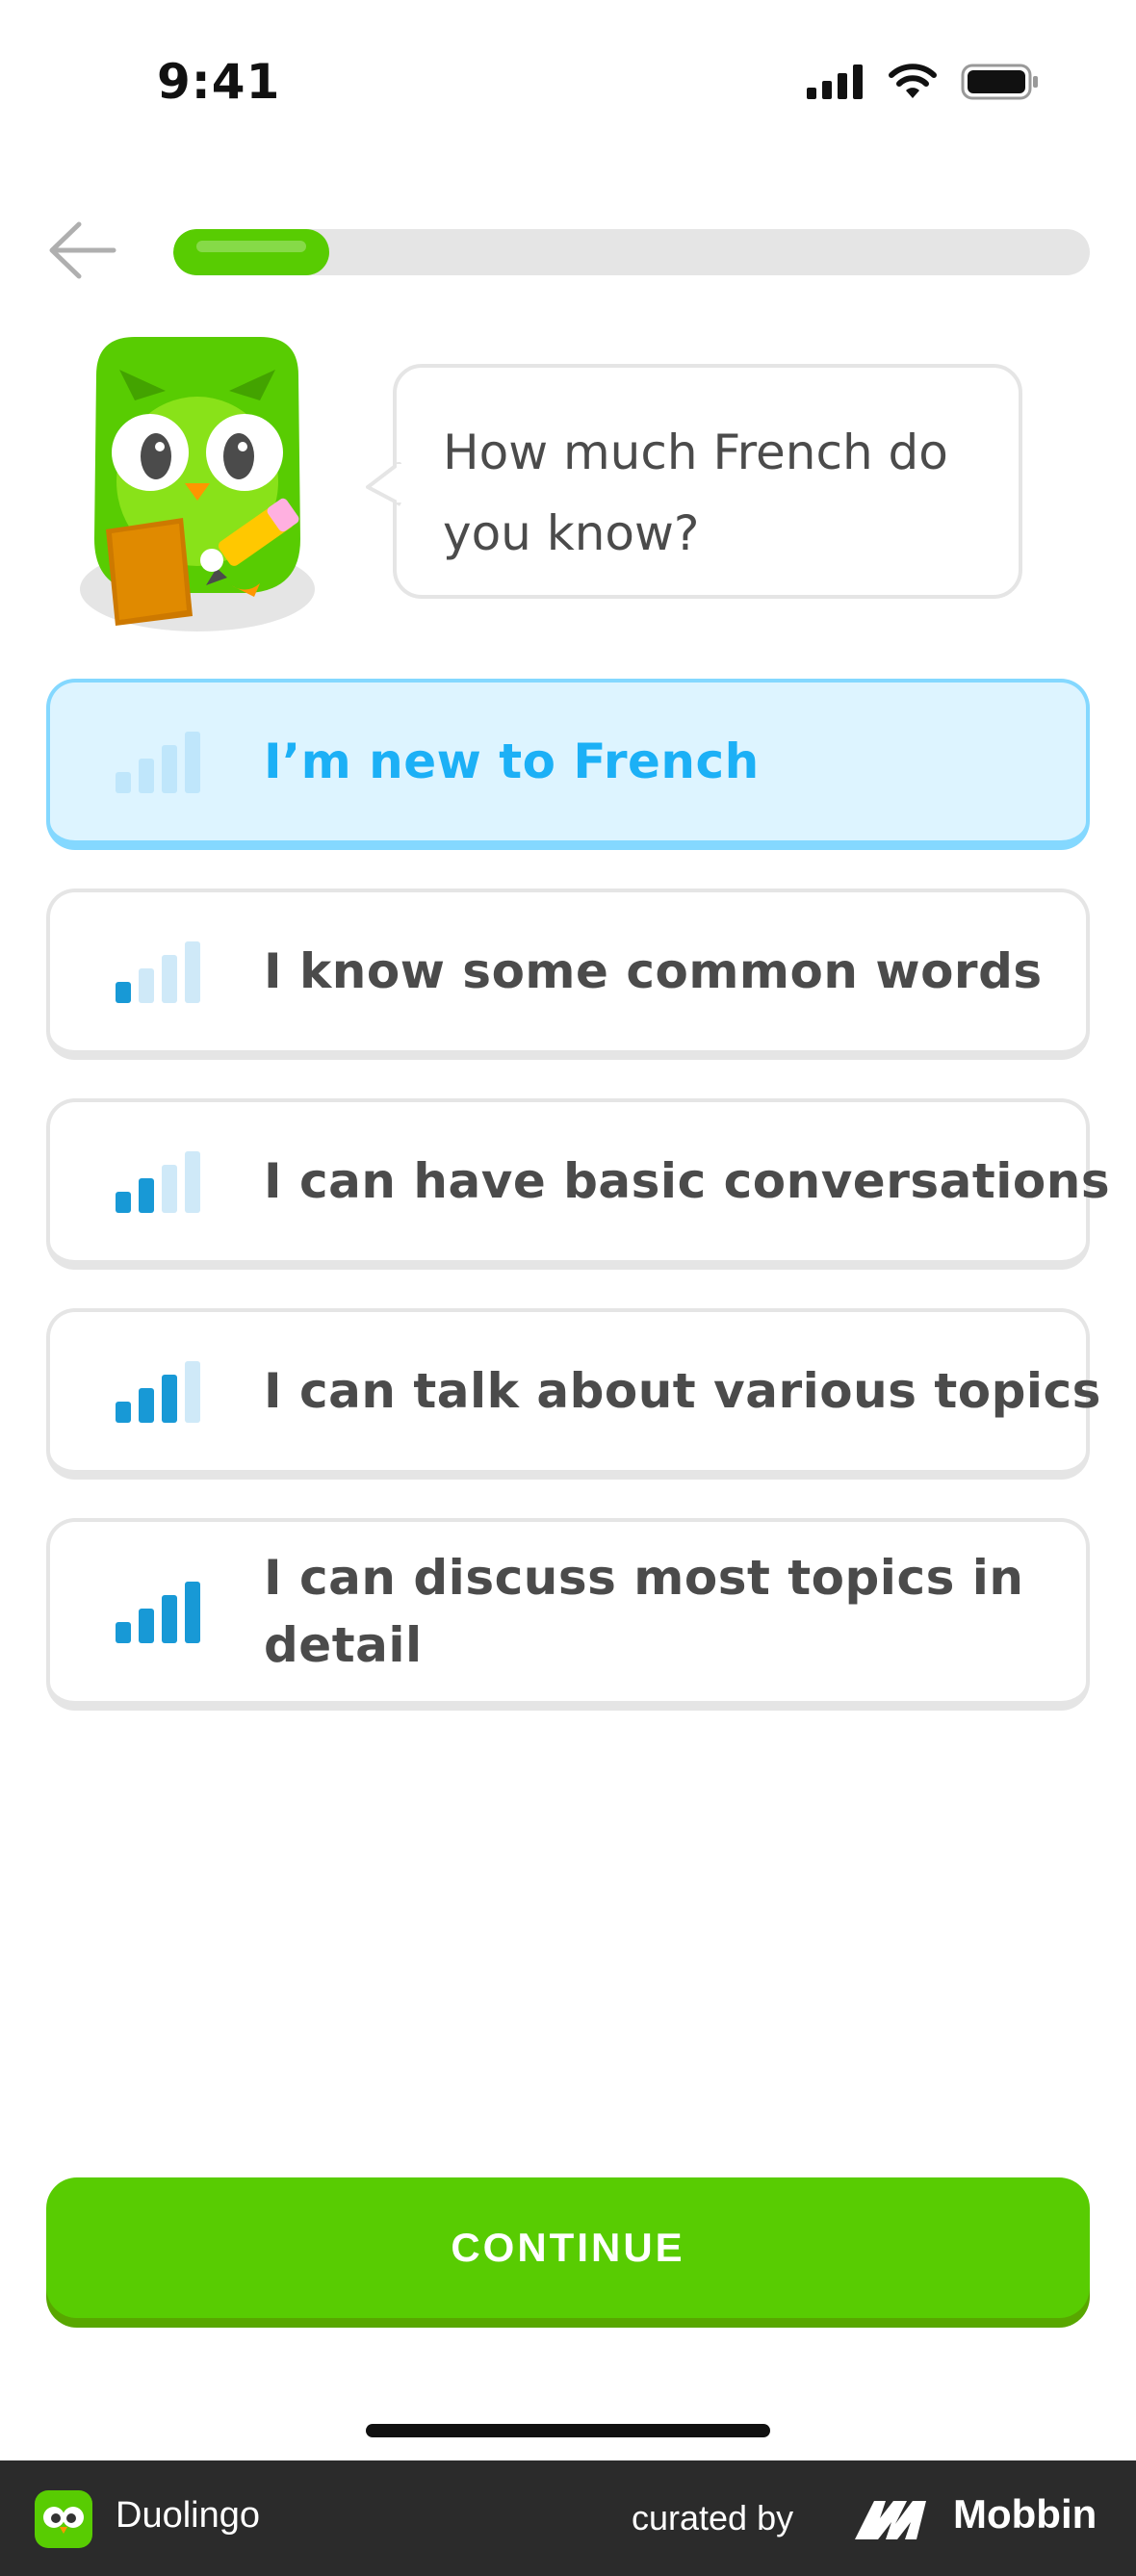  Describe the element at coordinates (713, 2518) in the screenshot. I see `footer-curated-by: curated by` at that location.